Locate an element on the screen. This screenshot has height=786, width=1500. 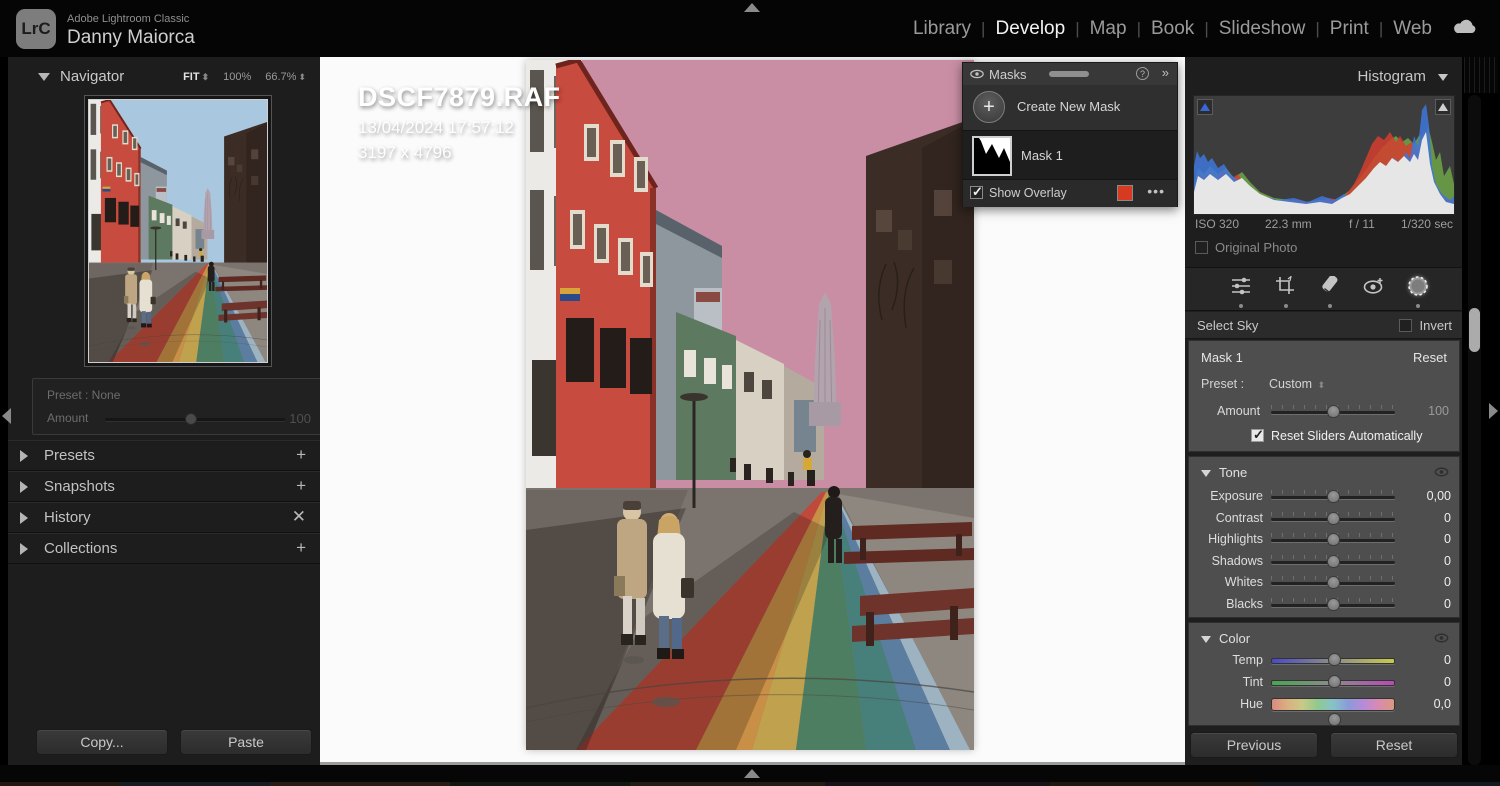
mask-1-row: Mask 1 is located at coordinates (1070, 155).